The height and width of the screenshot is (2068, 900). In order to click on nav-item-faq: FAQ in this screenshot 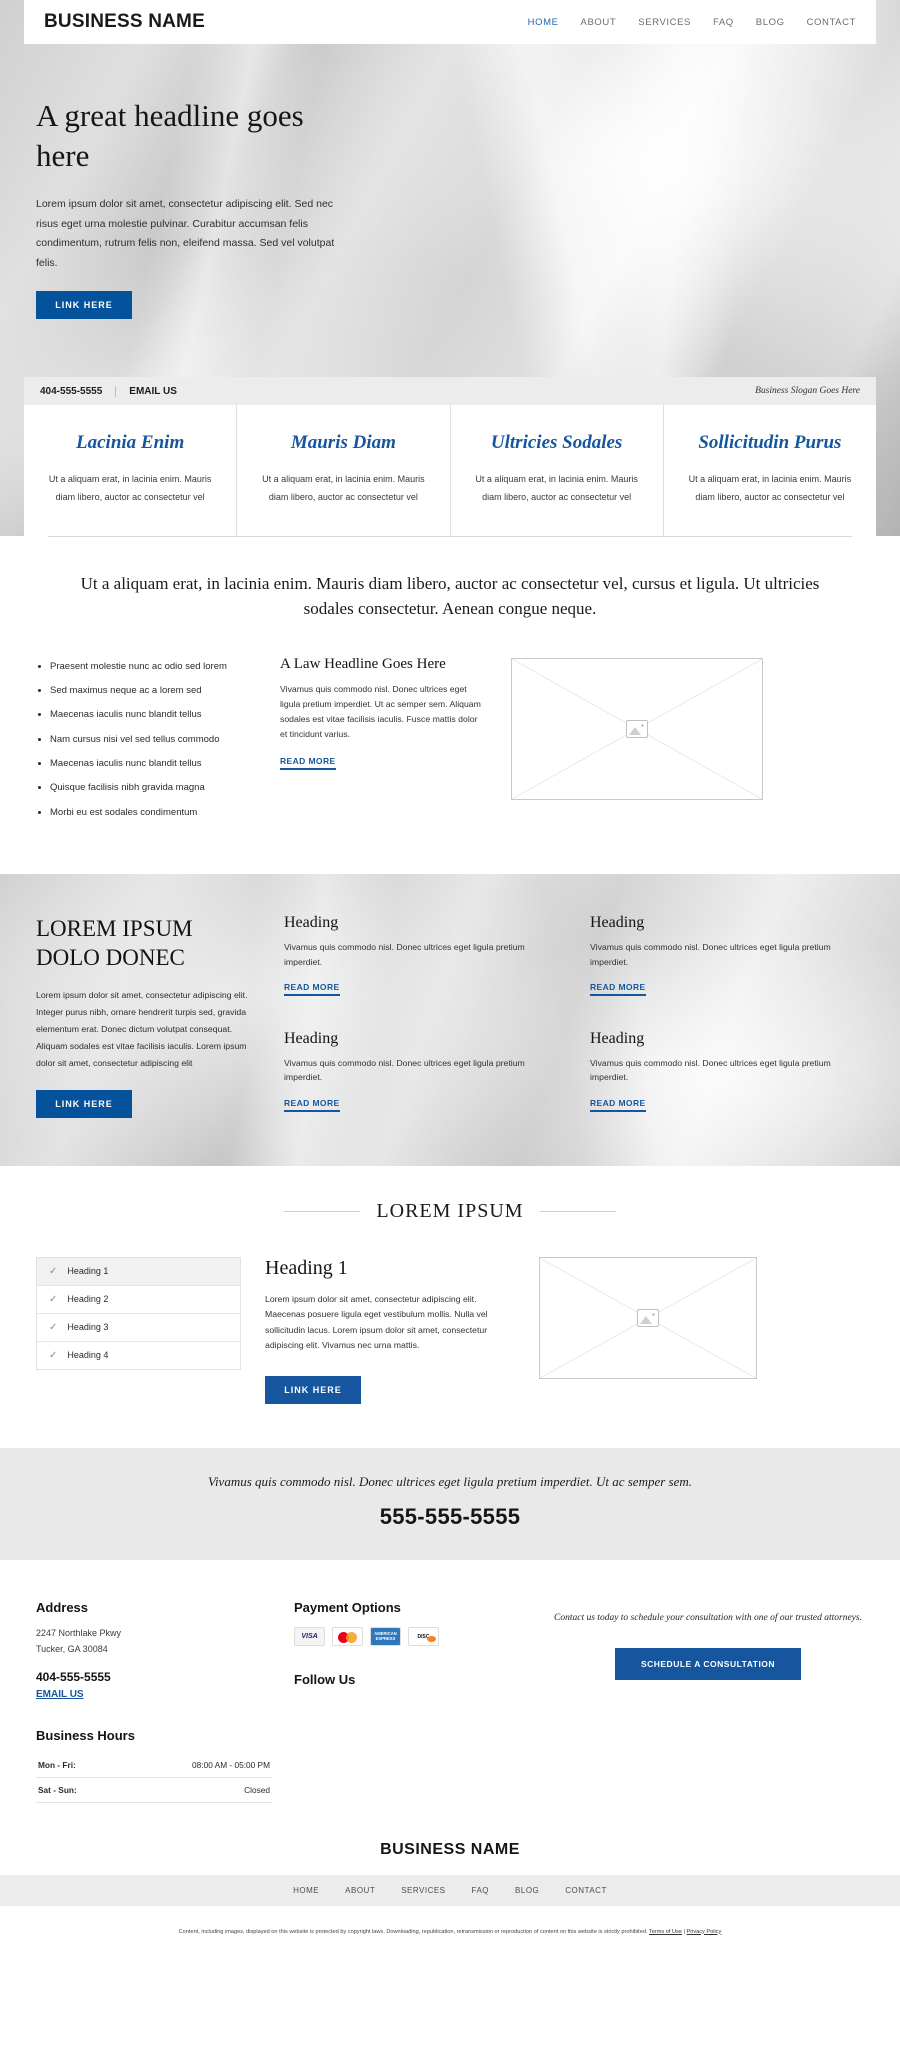, I will do `click(723, 22)`.